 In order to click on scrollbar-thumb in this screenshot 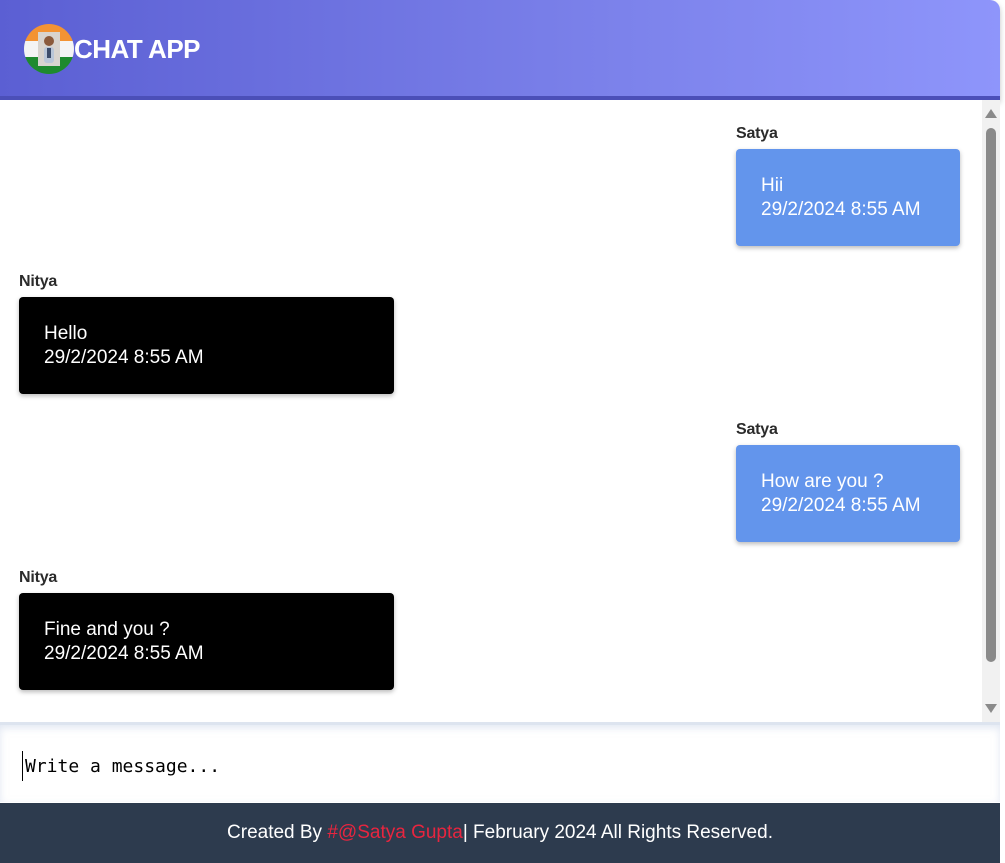, I will do `click(991, 395)`.